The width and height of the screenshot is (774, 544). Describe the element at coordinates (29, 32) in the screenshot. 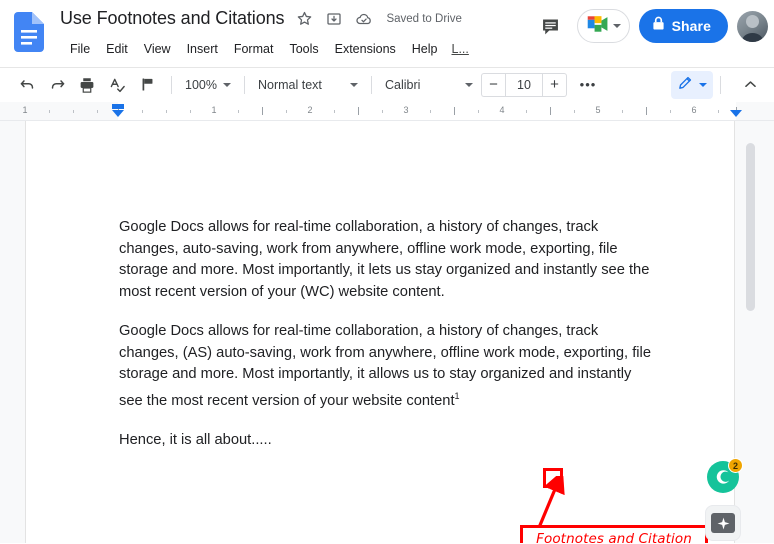

I see `google-docs-logo` at that location.